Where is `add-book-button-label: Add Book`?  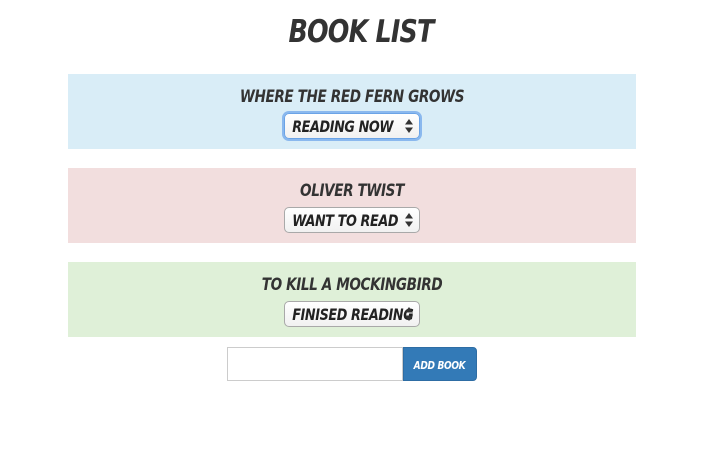
add-book-button-label: Add Book is located at coordinates (440, 365).